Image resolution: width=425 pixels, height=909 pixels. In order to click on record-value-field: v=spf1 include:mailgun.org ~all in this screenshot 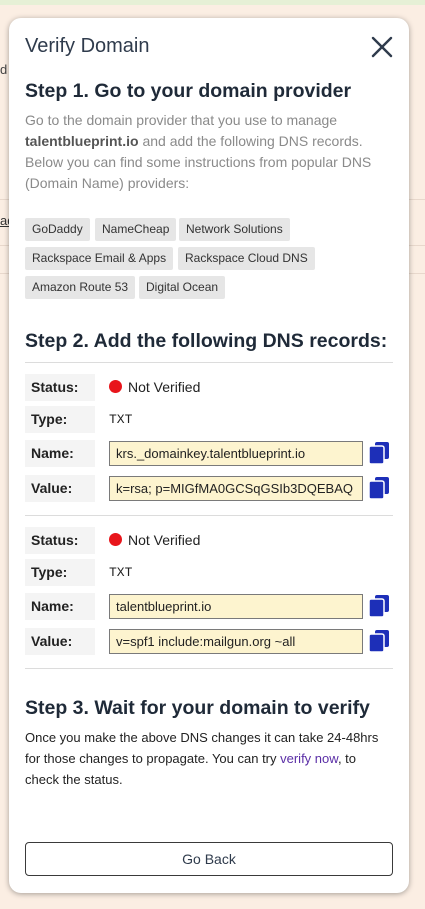, I will do `click(236, 641)`.